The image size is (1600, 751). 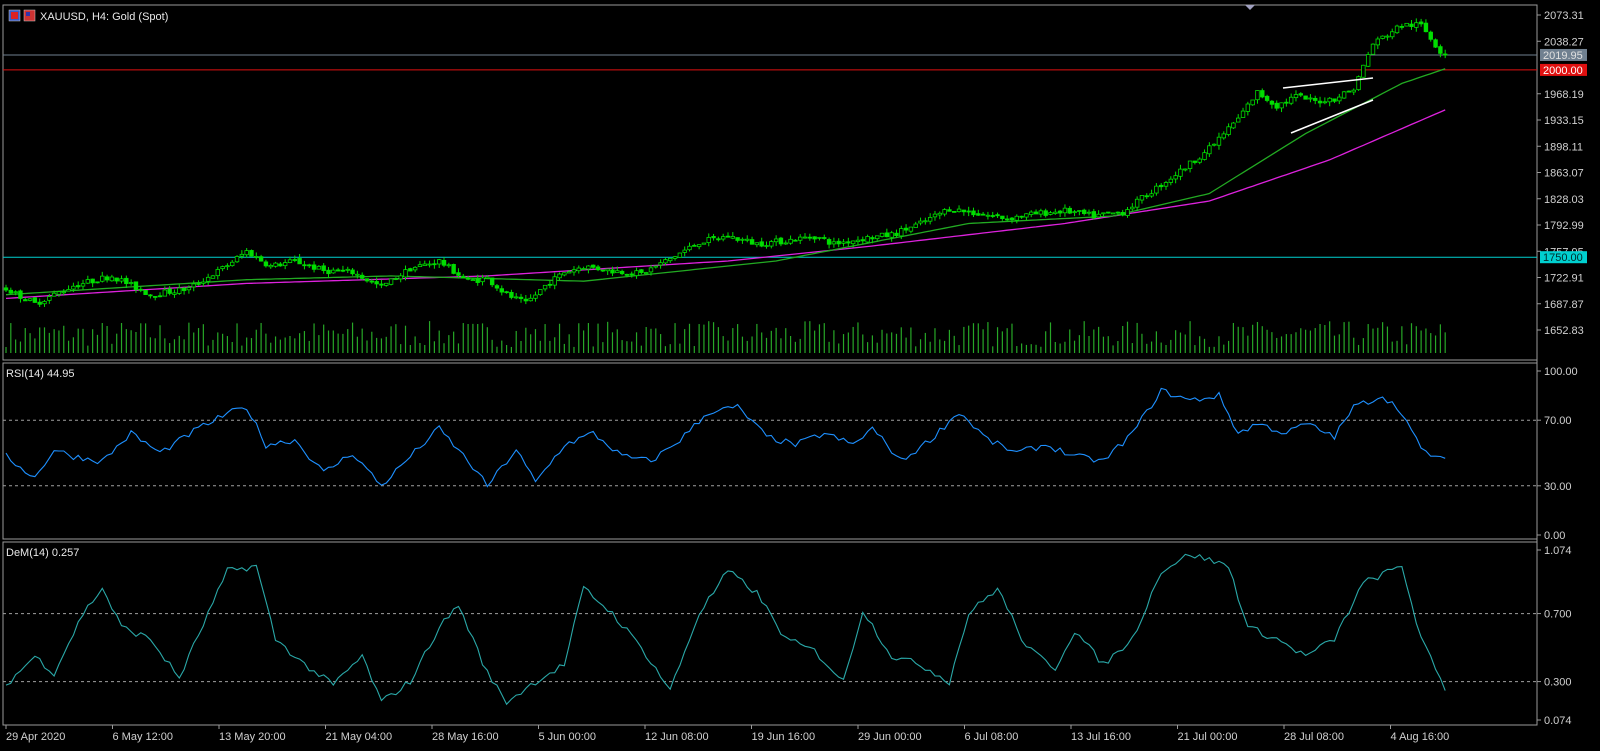 I want to click on x-axis-label: 6 Jul 08:00, so click(x=992, y=737).